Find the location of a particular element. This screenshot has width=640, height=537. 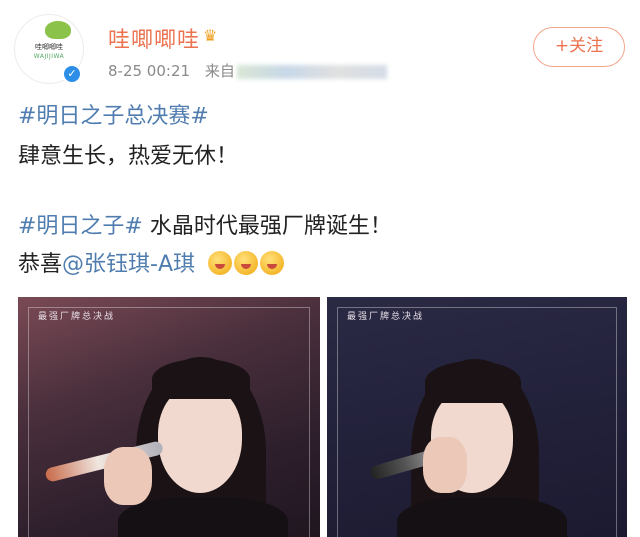

avatar-sub-text: WAJIJIWA is located at coordinates (49, 56).